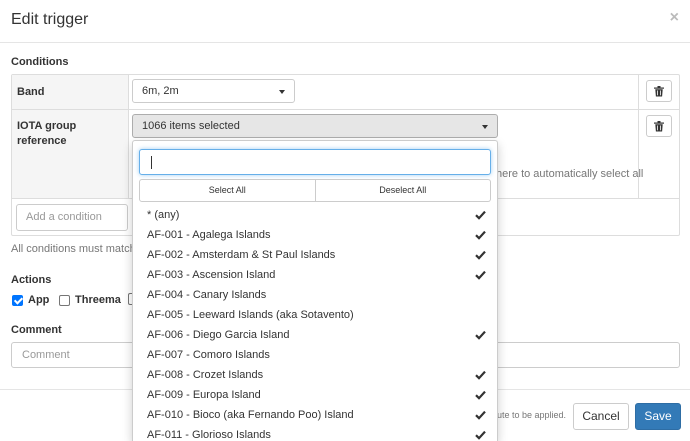  Describe the element at coordinates (64, 300) in the screenshot. I see `checkbox-unchecked-icon` at that location.